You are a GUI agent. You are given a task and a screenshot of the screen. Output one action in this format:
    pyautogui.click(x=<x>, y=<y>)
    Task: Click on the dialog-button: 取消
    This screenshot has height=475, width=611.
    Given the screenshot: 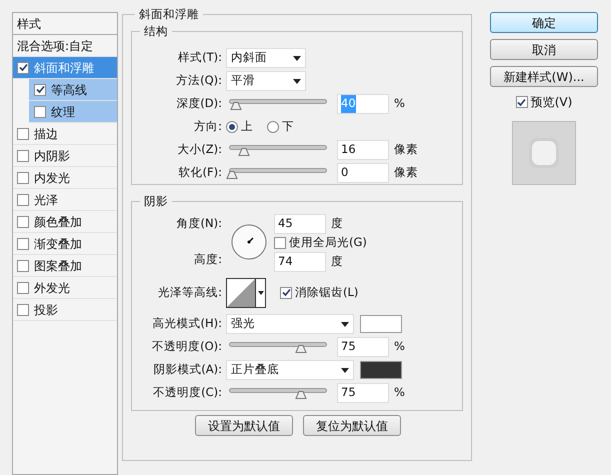 What is the action you would take?
    pyautogui.click(x=544, y=49)
    